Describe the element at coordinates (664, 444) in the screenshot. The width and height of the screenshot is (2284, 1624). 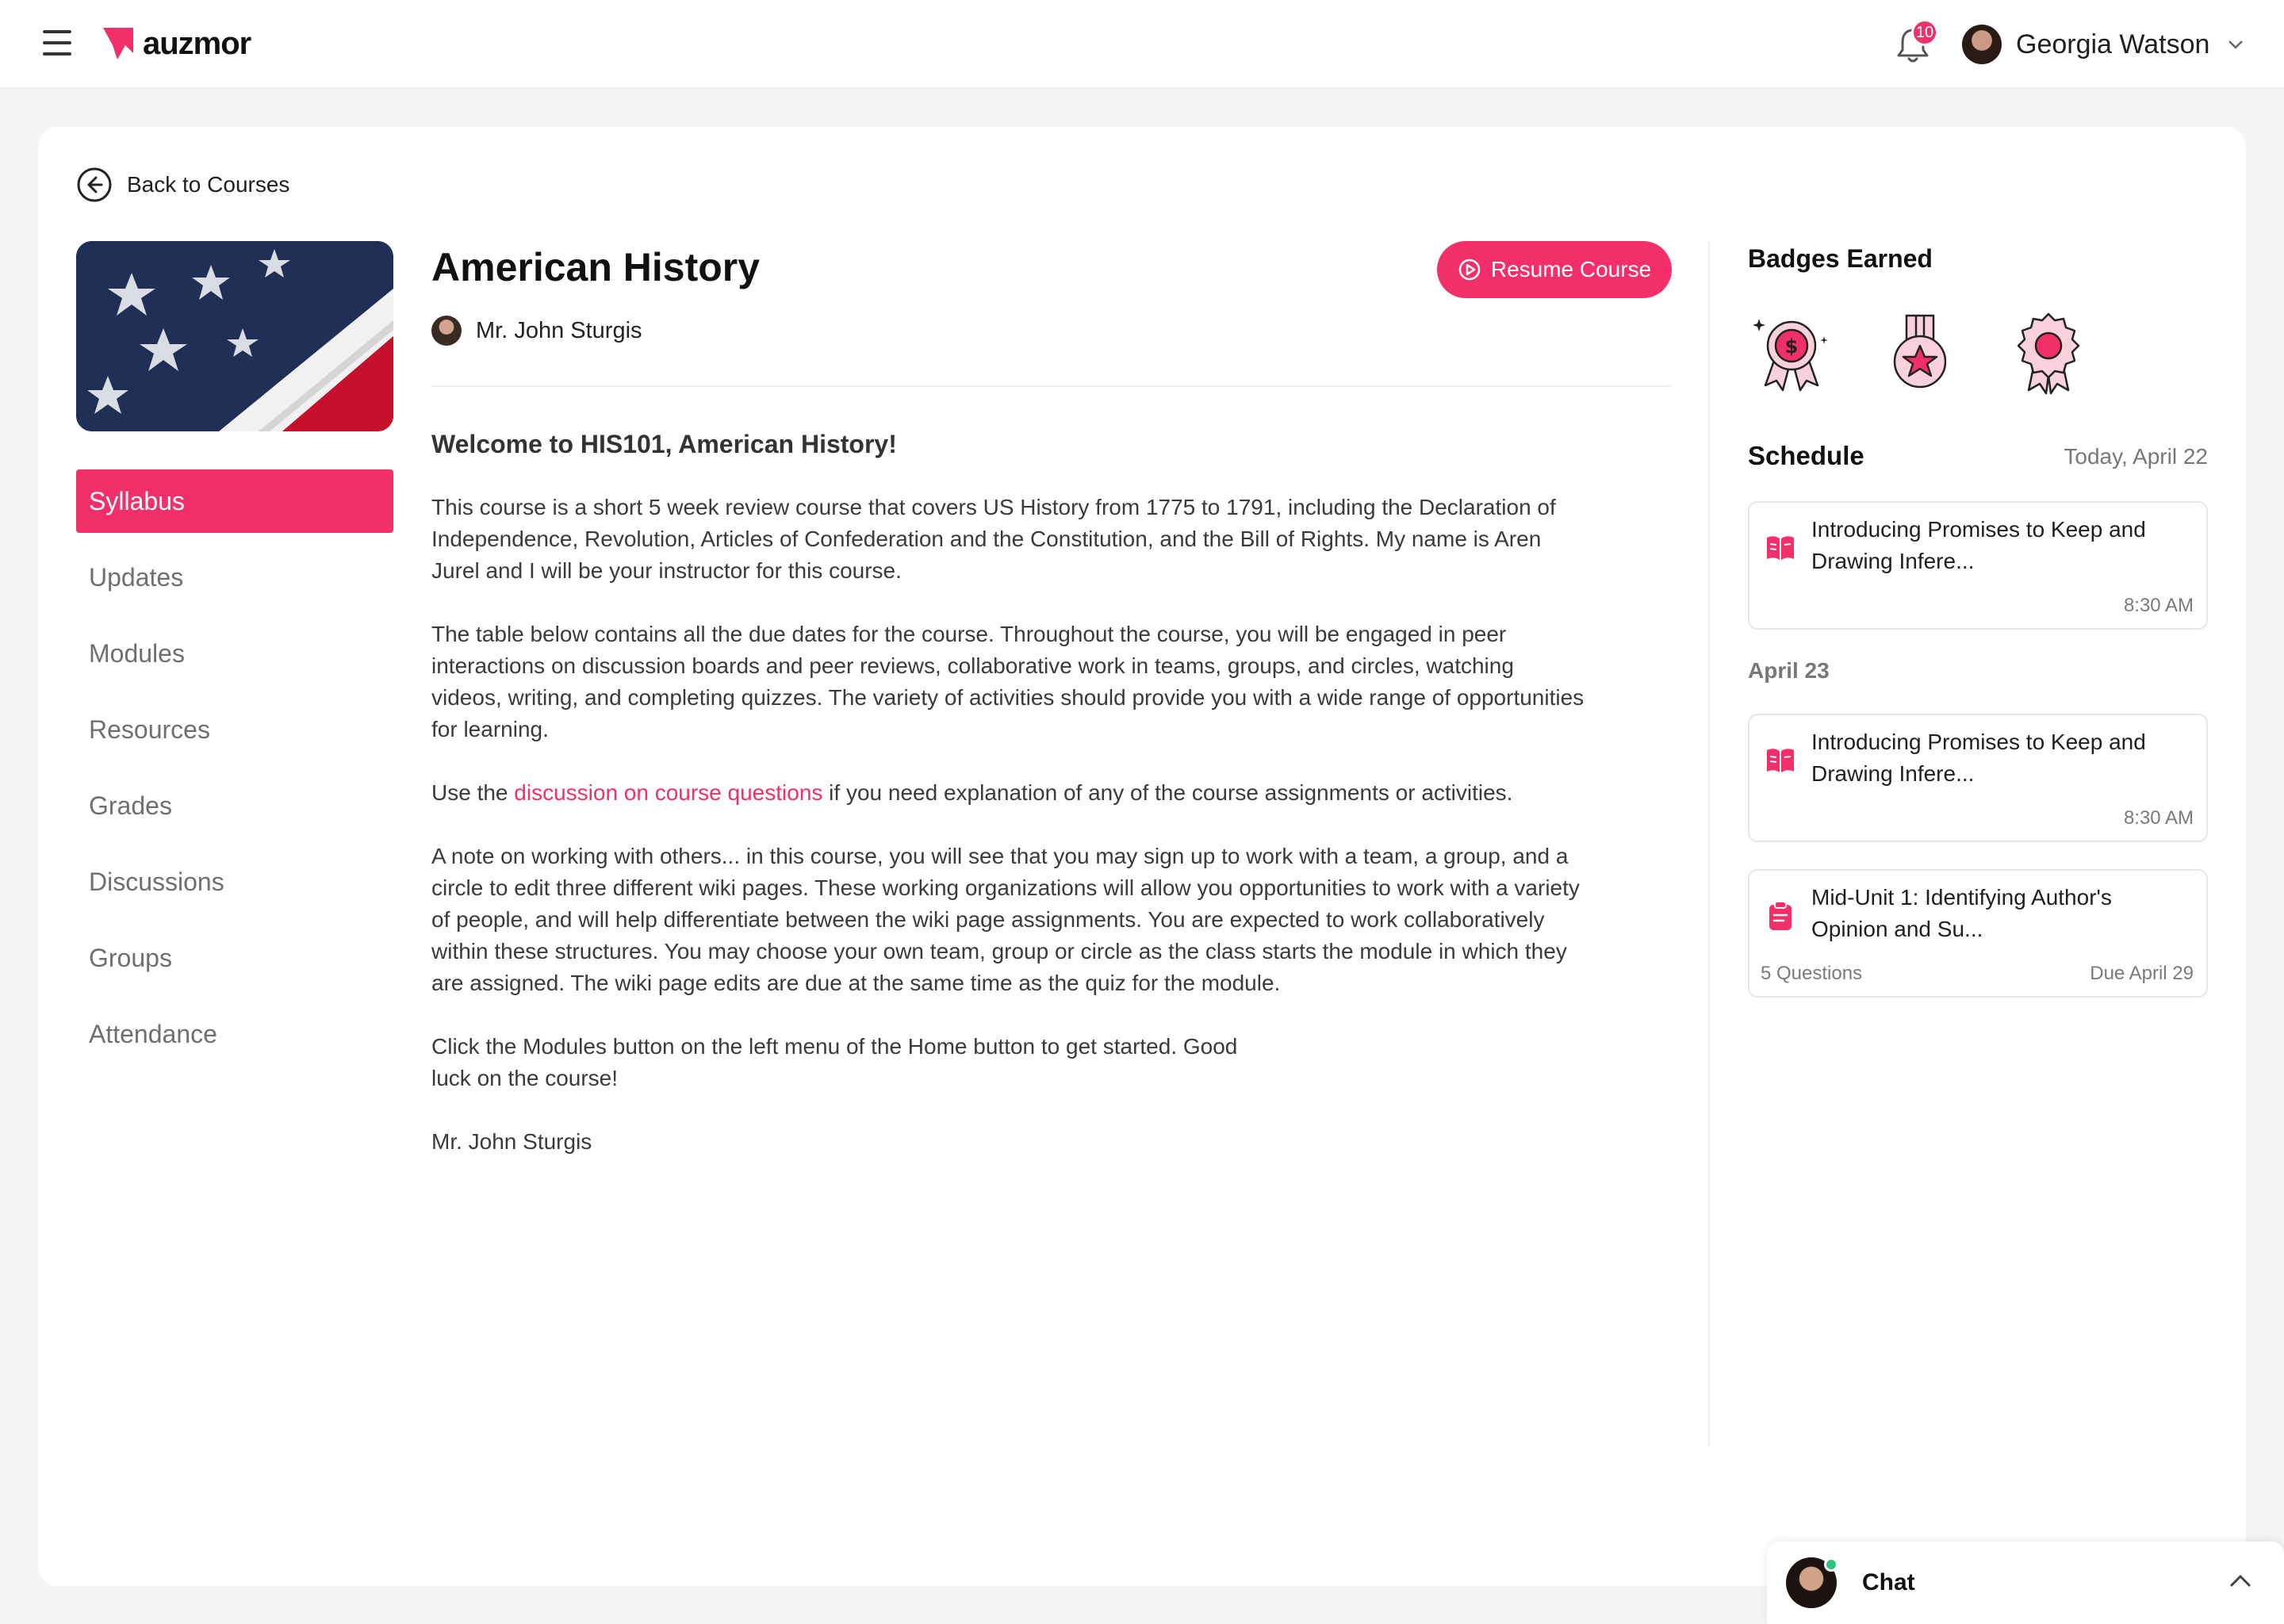
I see `syllabus-heading: Welcome to HIS101, American History!` at that location.